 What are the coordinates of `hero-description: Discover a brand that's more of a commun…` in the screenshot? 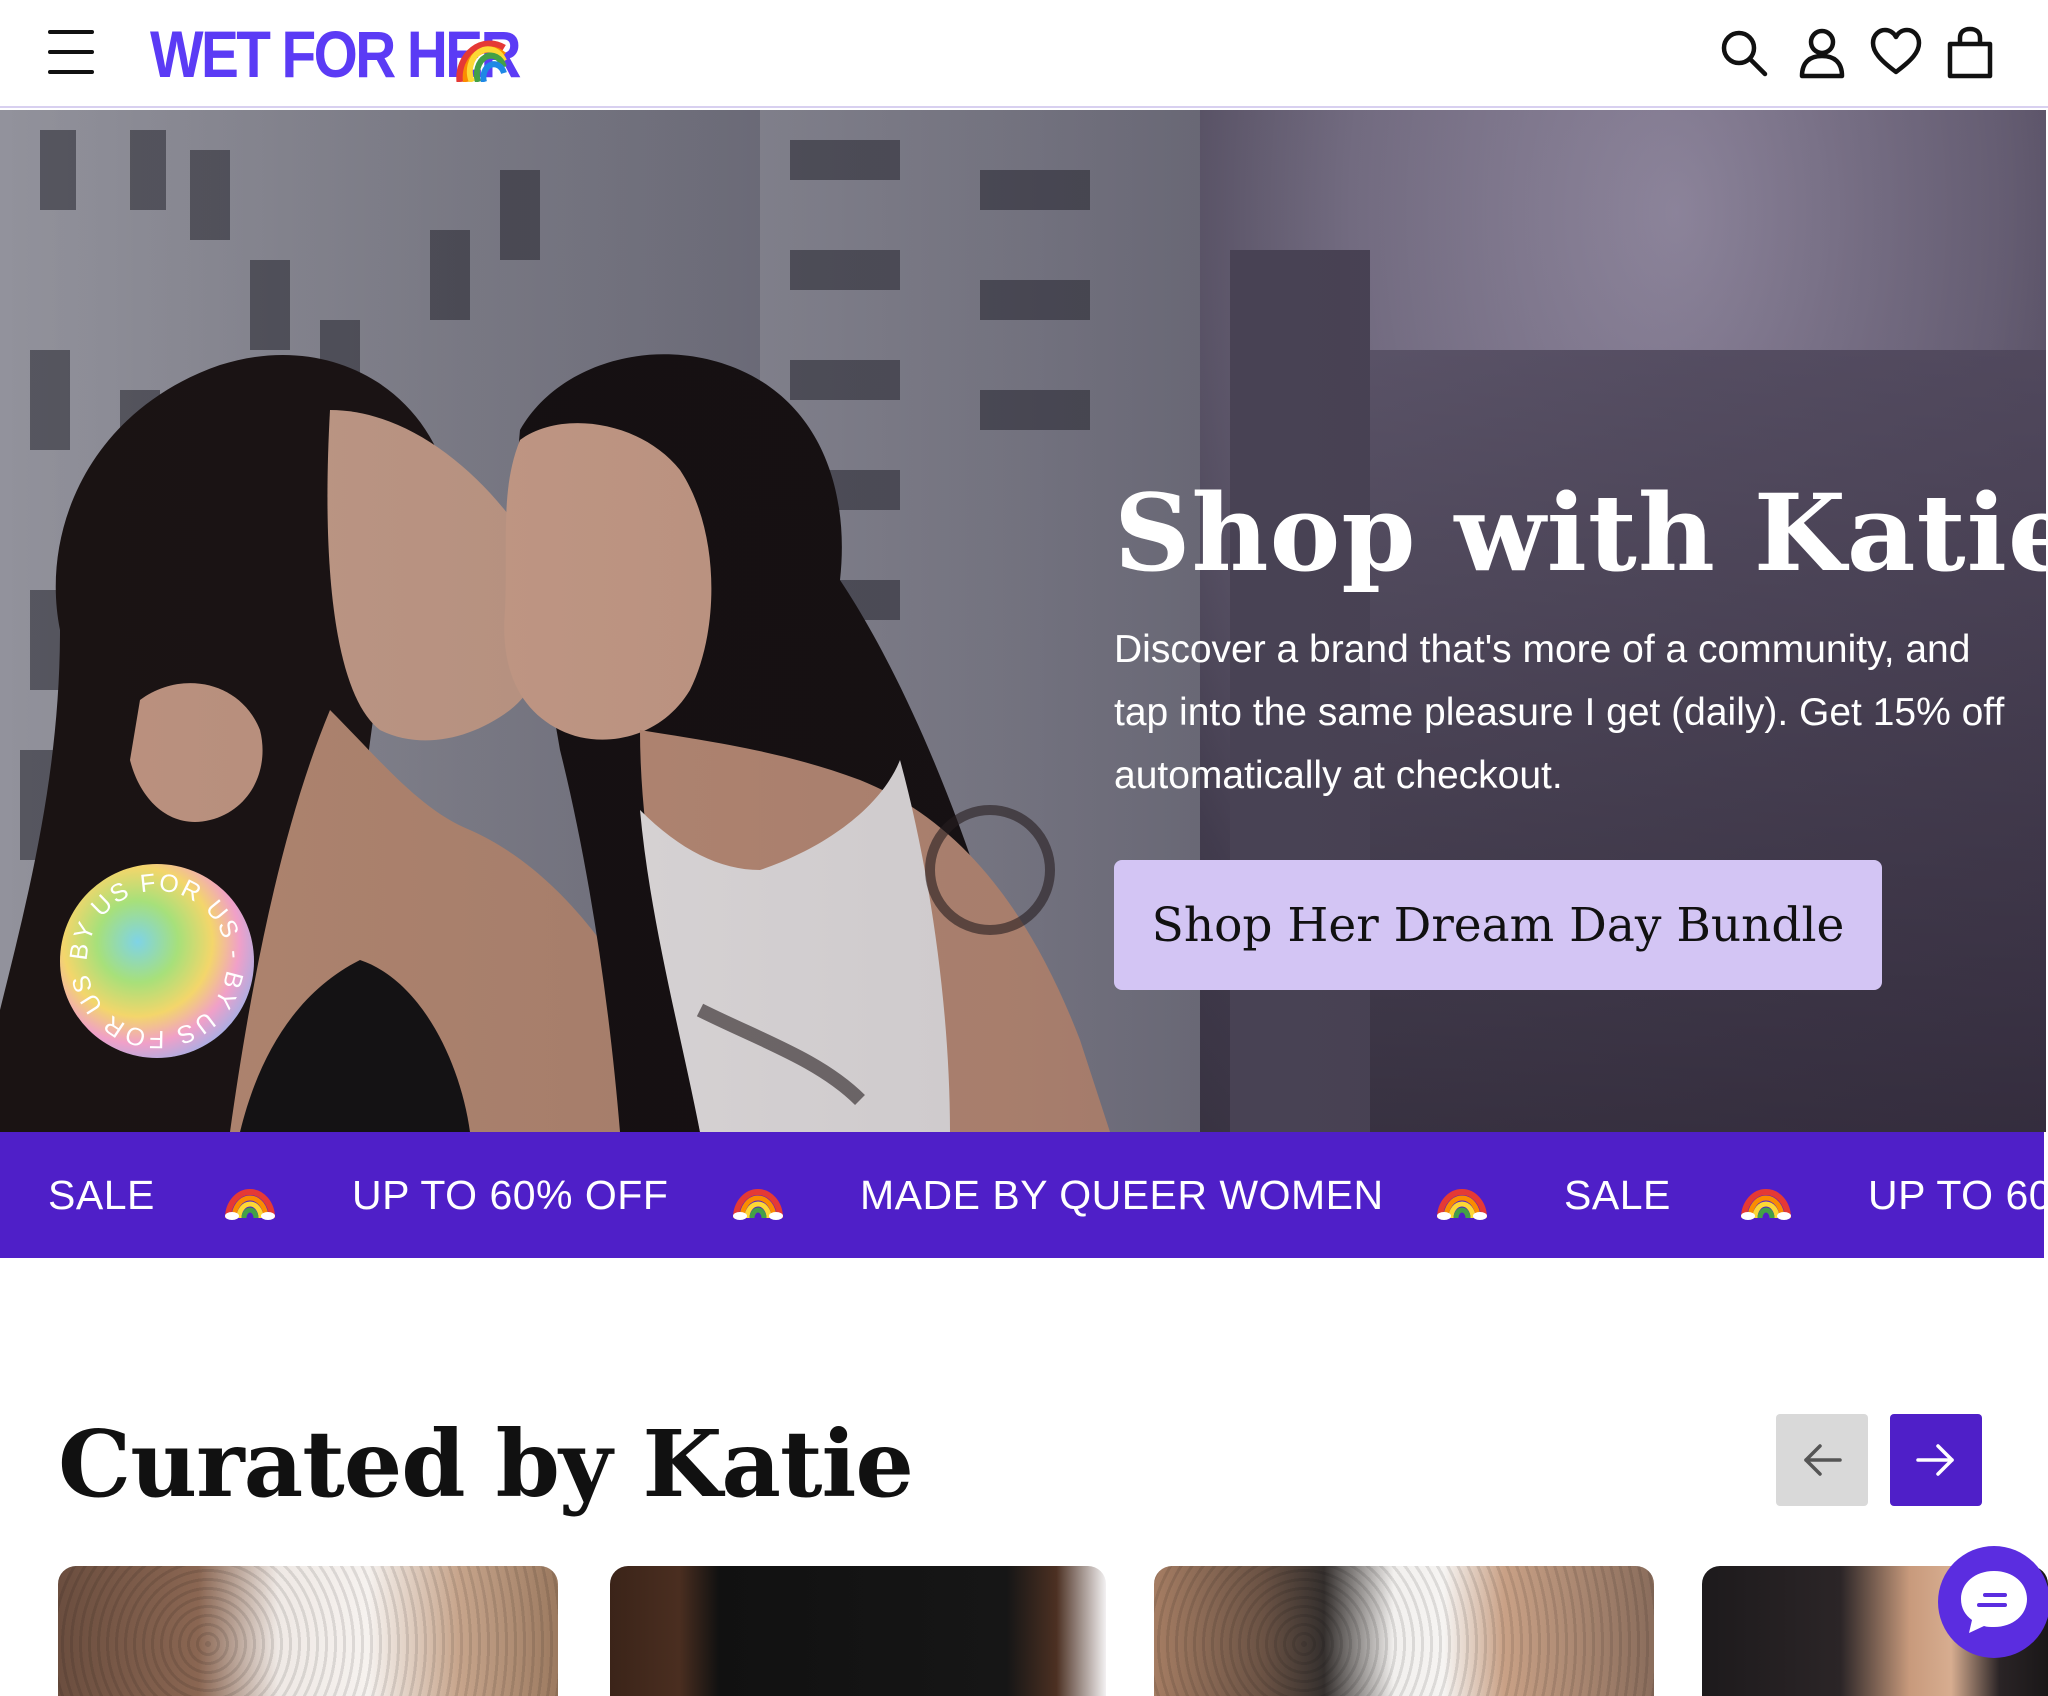 It's located at (1559, 712).